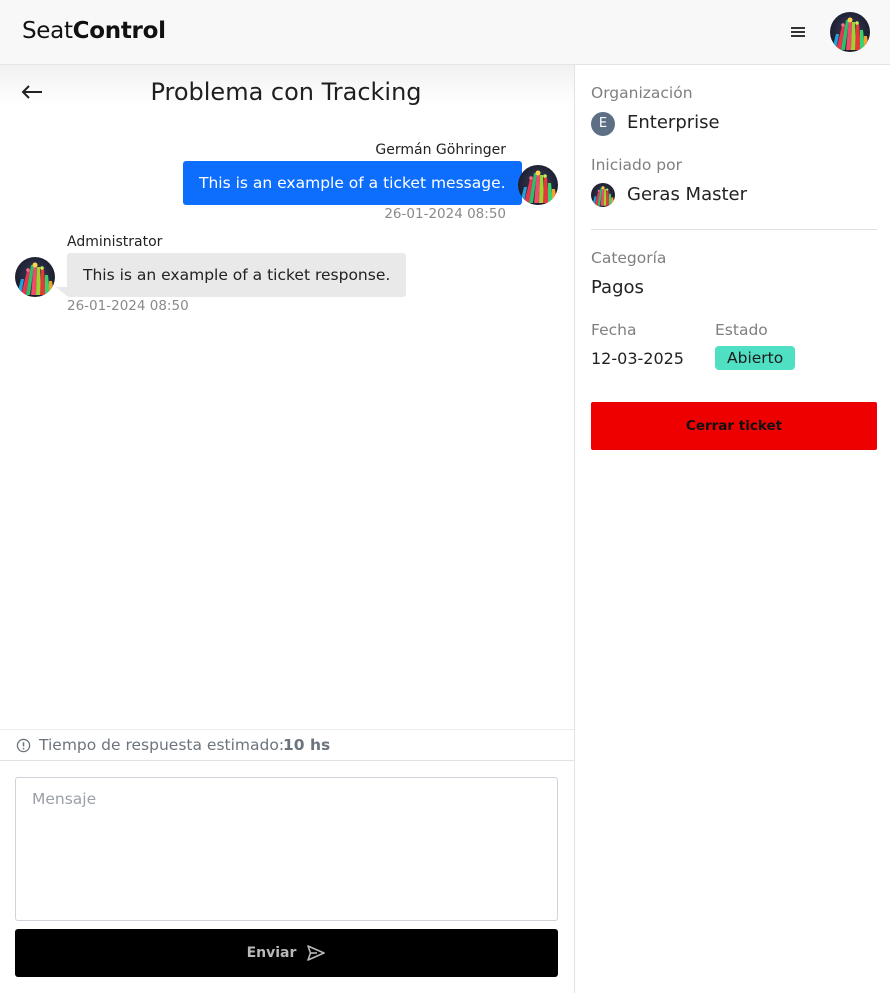 The width and height of the screenshot is (890, 993). Describe the element at coordinates (162, 745) in the screenshot. I see `response-time-label: Tiempo de respuesta estimado:` at that location.